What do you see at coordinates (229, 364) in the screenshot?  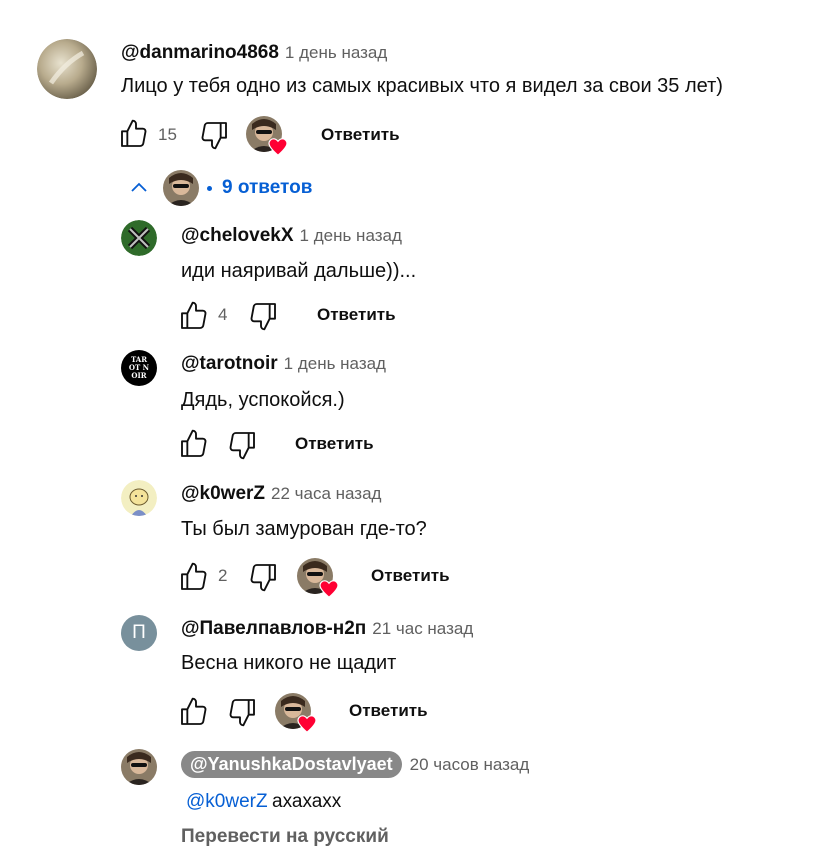 I see `author-name: @tarotnoir` at bounding box center [229, 364].